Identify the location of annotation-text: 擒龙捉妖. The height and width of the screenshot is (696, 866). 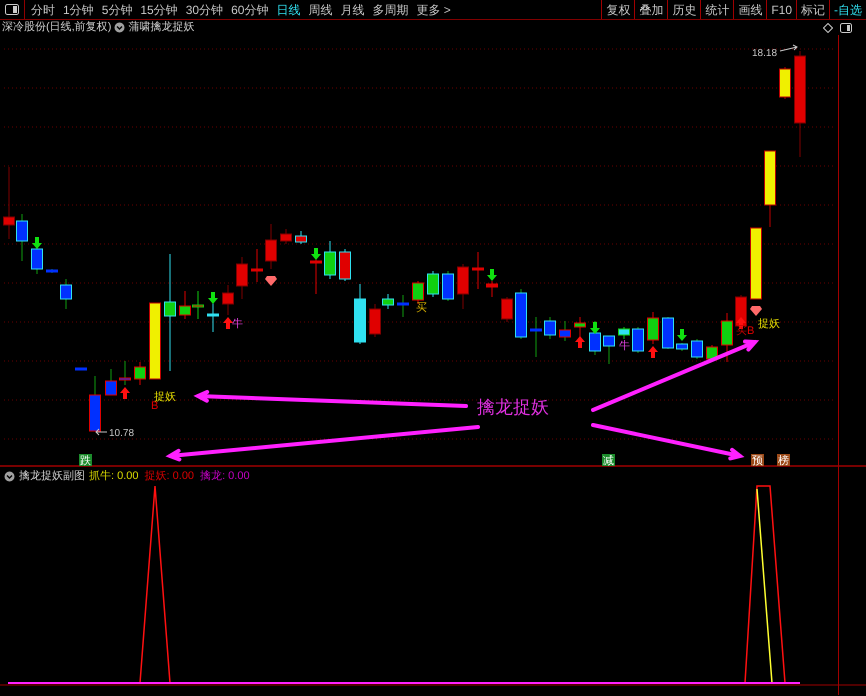
(513, 407).